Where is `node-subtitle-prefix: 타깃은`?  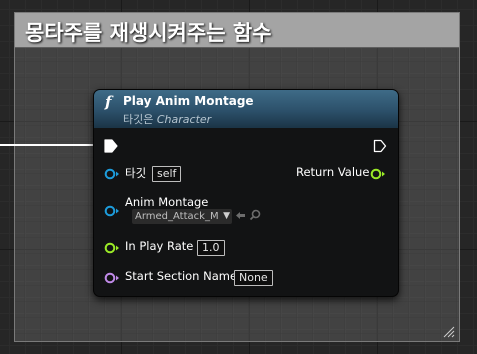 node-subtitle-prefix: 타깃은 is located at coordinates (140, 119).